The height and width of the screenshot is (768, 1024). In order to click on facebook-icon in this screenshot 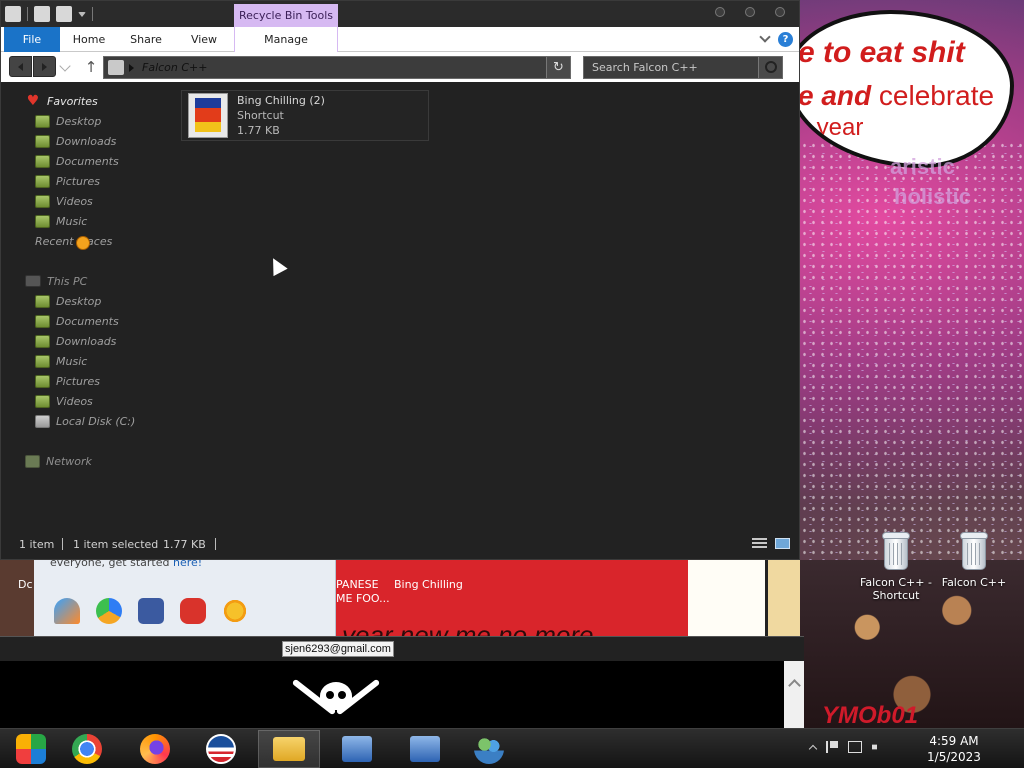, I will do `click(151, 611)`.